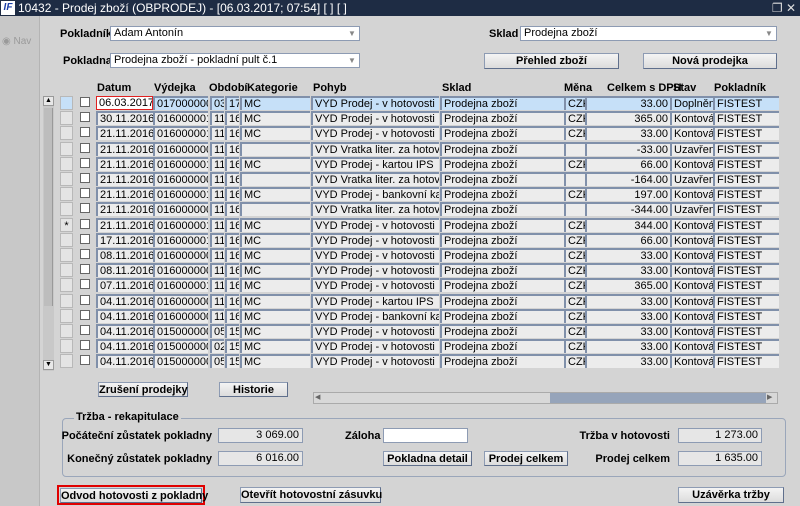 The height and width of the screenshot is (506, 800). What do you see at coordinates (180, 224) in the screenshot?
I see `cell-vydejka: 0160000016` at bounding box center [180, 224].